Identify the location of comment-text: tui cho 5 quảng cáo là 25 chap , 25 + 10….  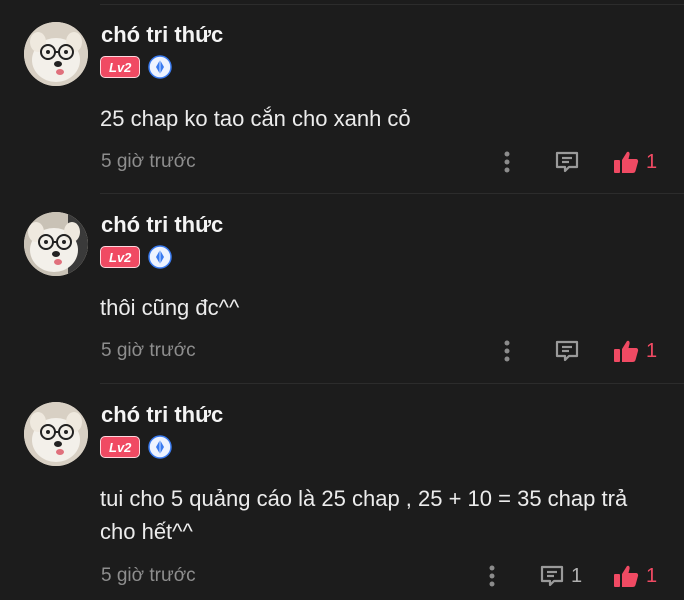
(364, 515).